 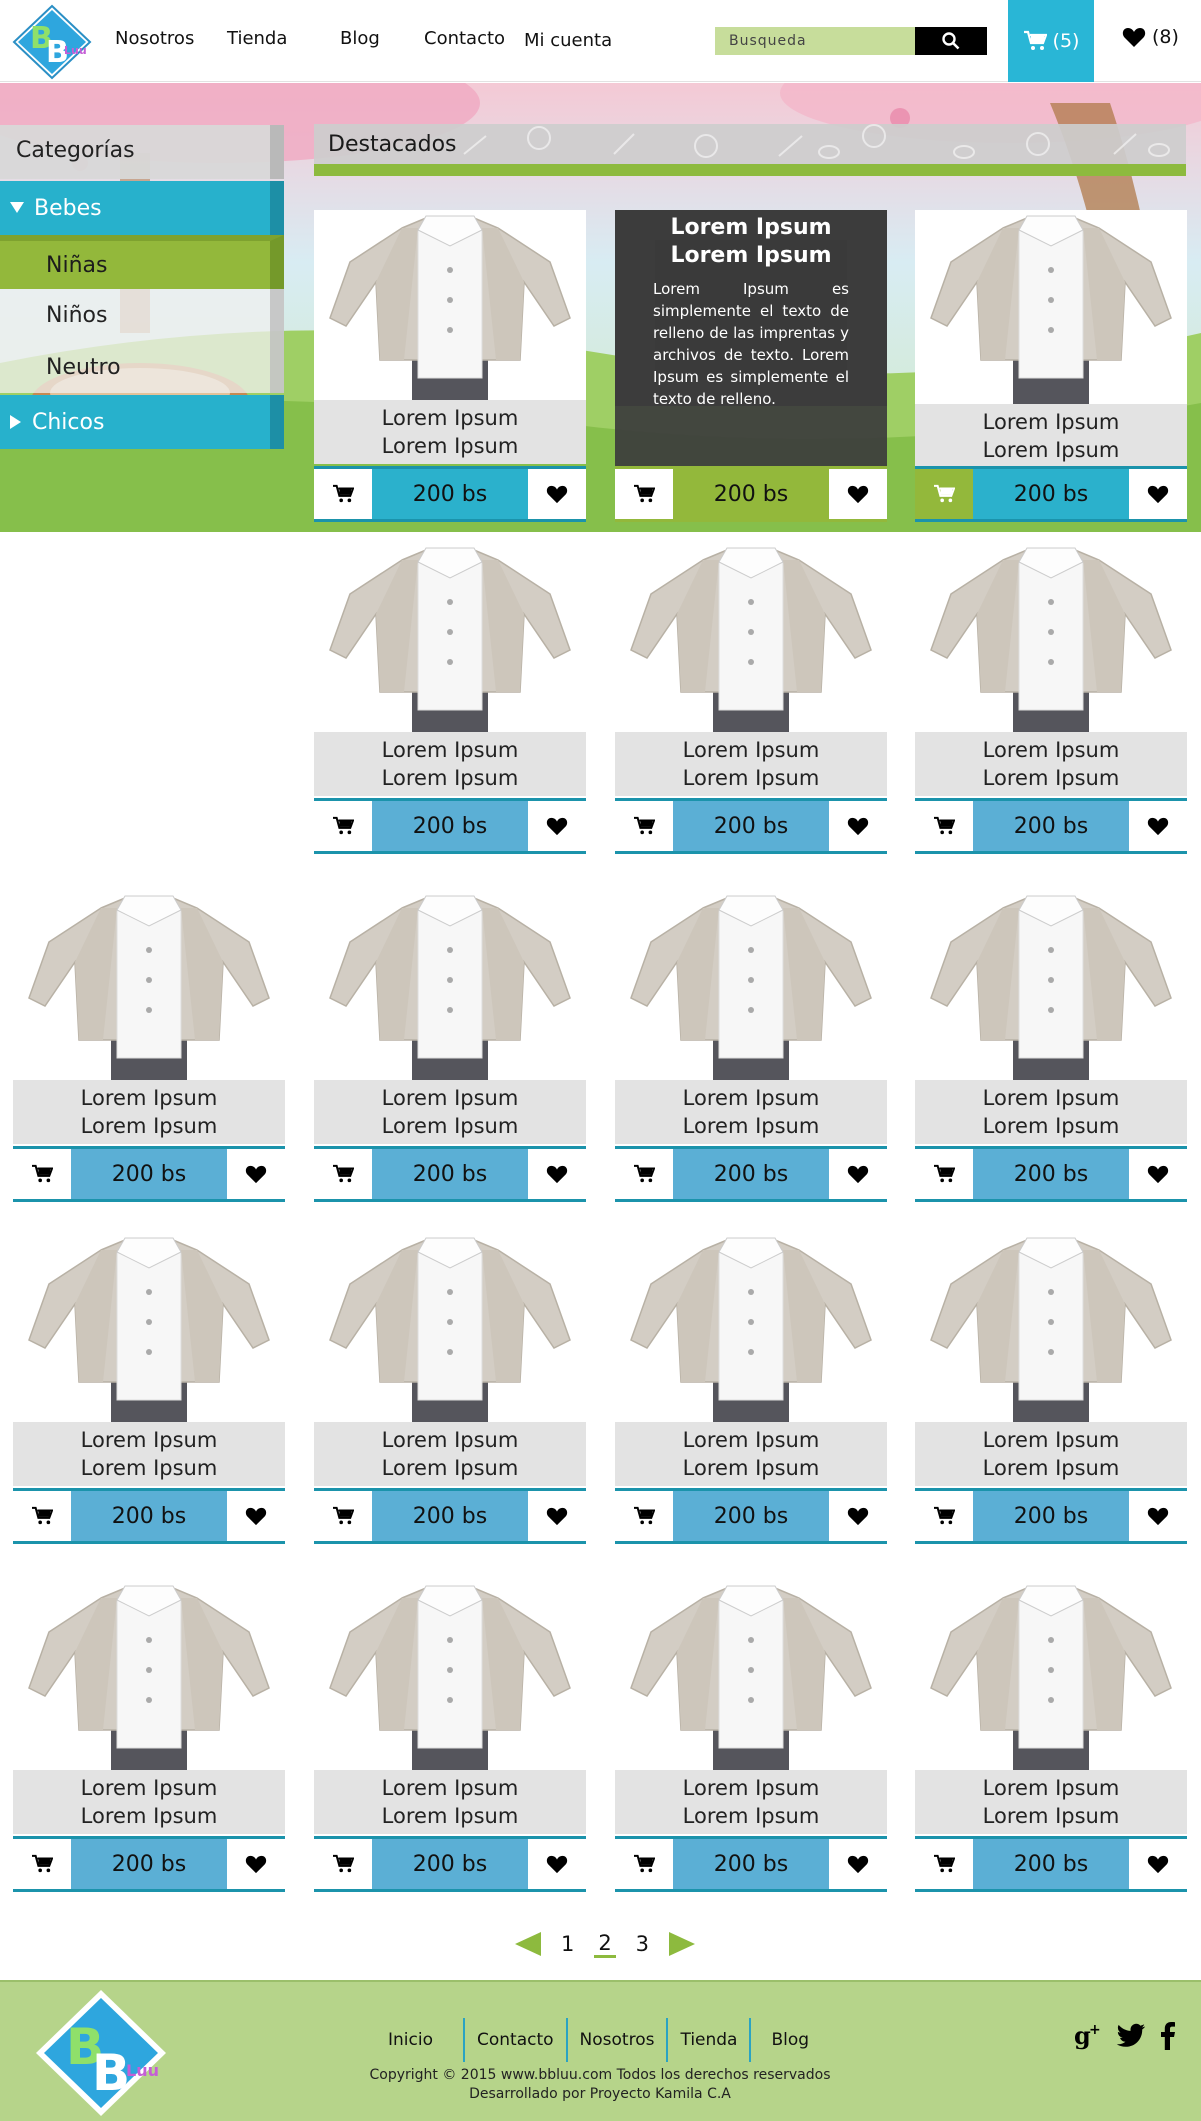 I want to click on logo: B B Luu, so click(x=52, y=42).